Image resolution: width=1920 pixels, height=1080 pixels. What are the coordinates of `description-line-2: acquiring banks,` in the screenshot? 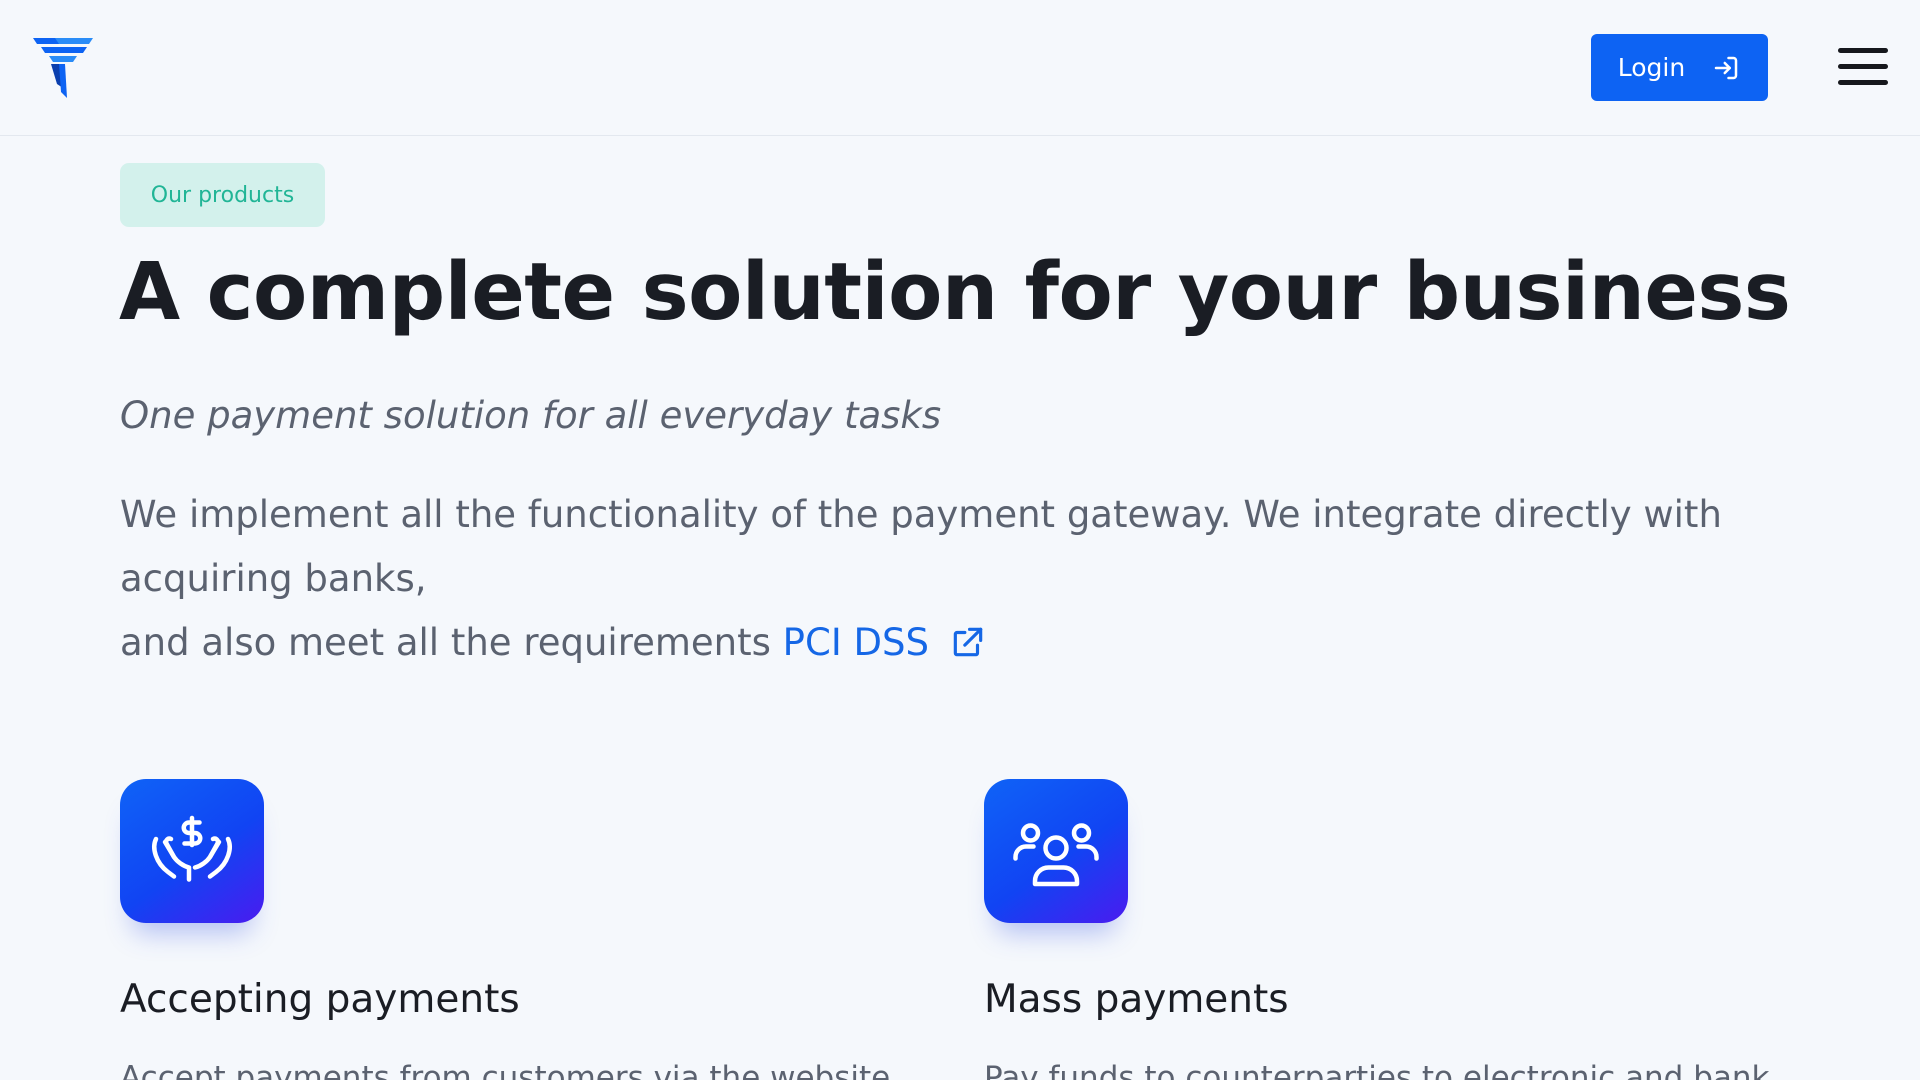 It's located at (273, 578).